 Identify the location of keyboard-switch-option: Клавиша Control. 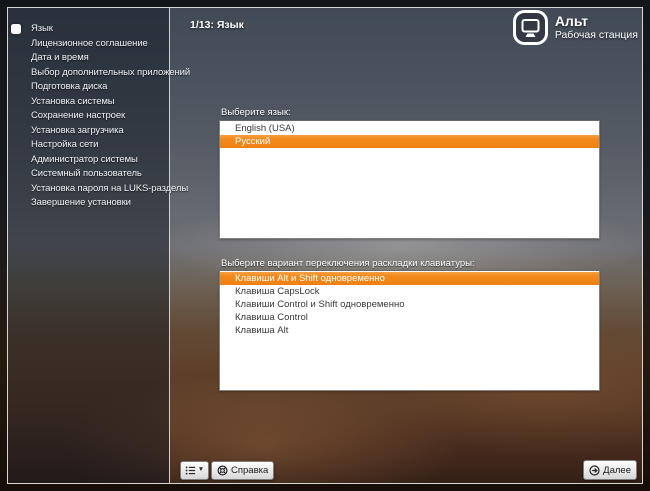
(409, 317).